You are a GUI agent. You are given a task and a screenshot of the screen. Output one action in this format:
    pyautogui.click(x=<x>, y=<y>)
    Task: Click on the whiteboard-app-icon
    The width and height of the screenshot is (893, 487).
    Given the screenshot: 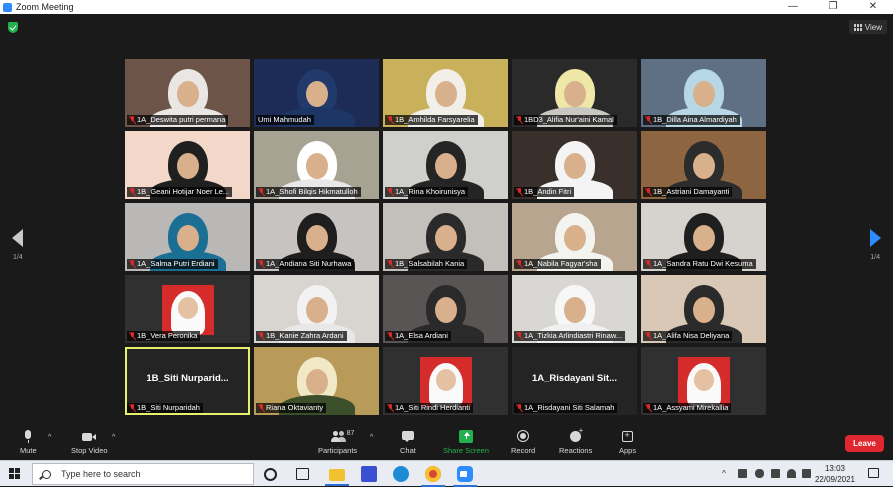 What is the action you would take?
    pyautogui.click(x=369, y=474)
    